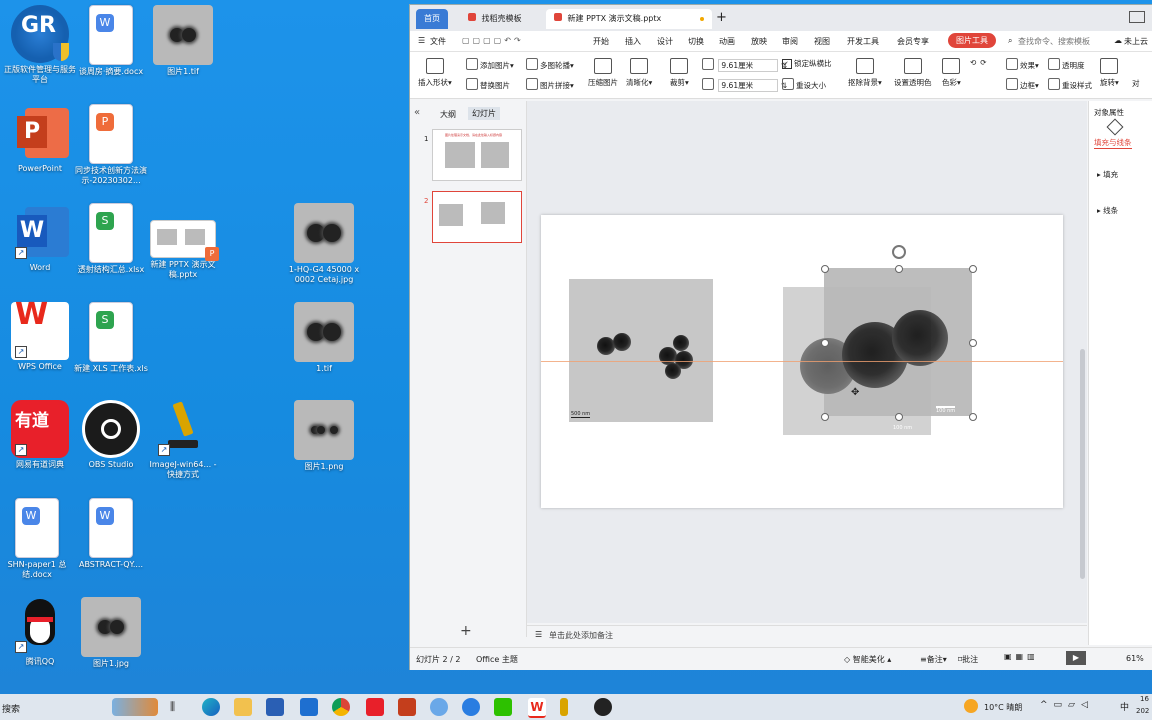 The height and width of the screenshot is (720, 1152). Describe the element at coordinates (899, 252) in the screenshot. I see `rotate-handle-icon` at that location.